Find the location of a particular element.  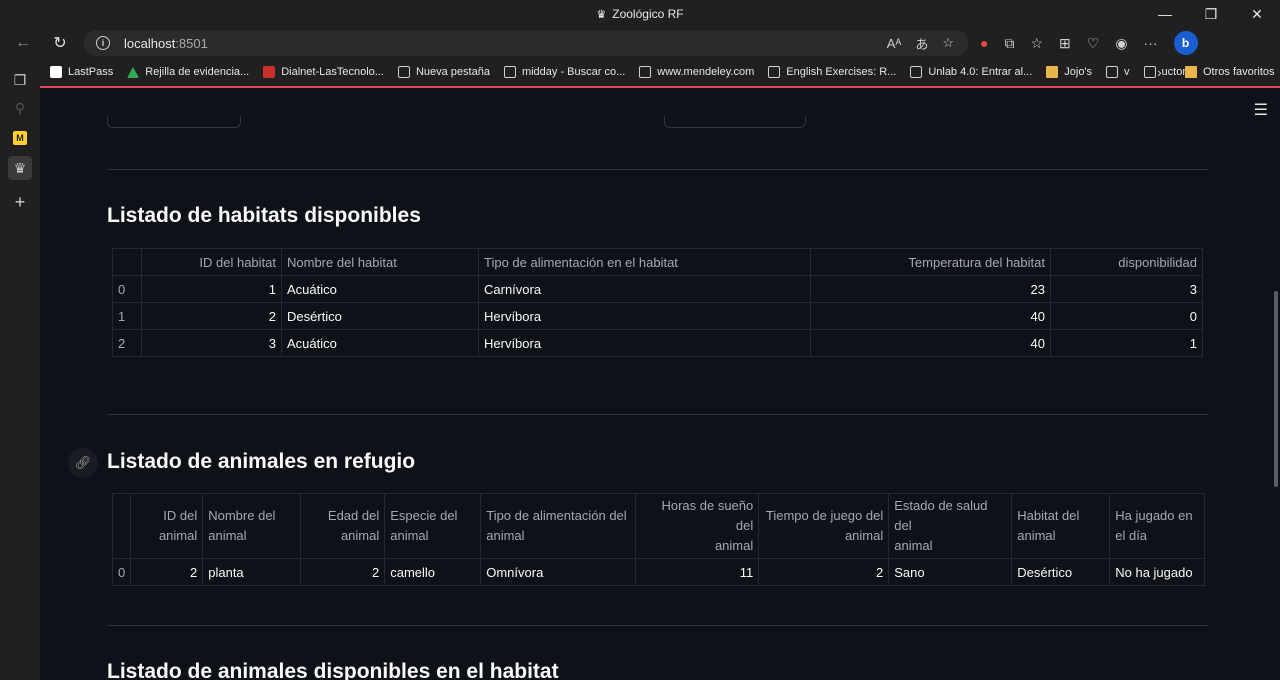

bookmark-jojos: Jojo's is located at coordinates (1069, 72).